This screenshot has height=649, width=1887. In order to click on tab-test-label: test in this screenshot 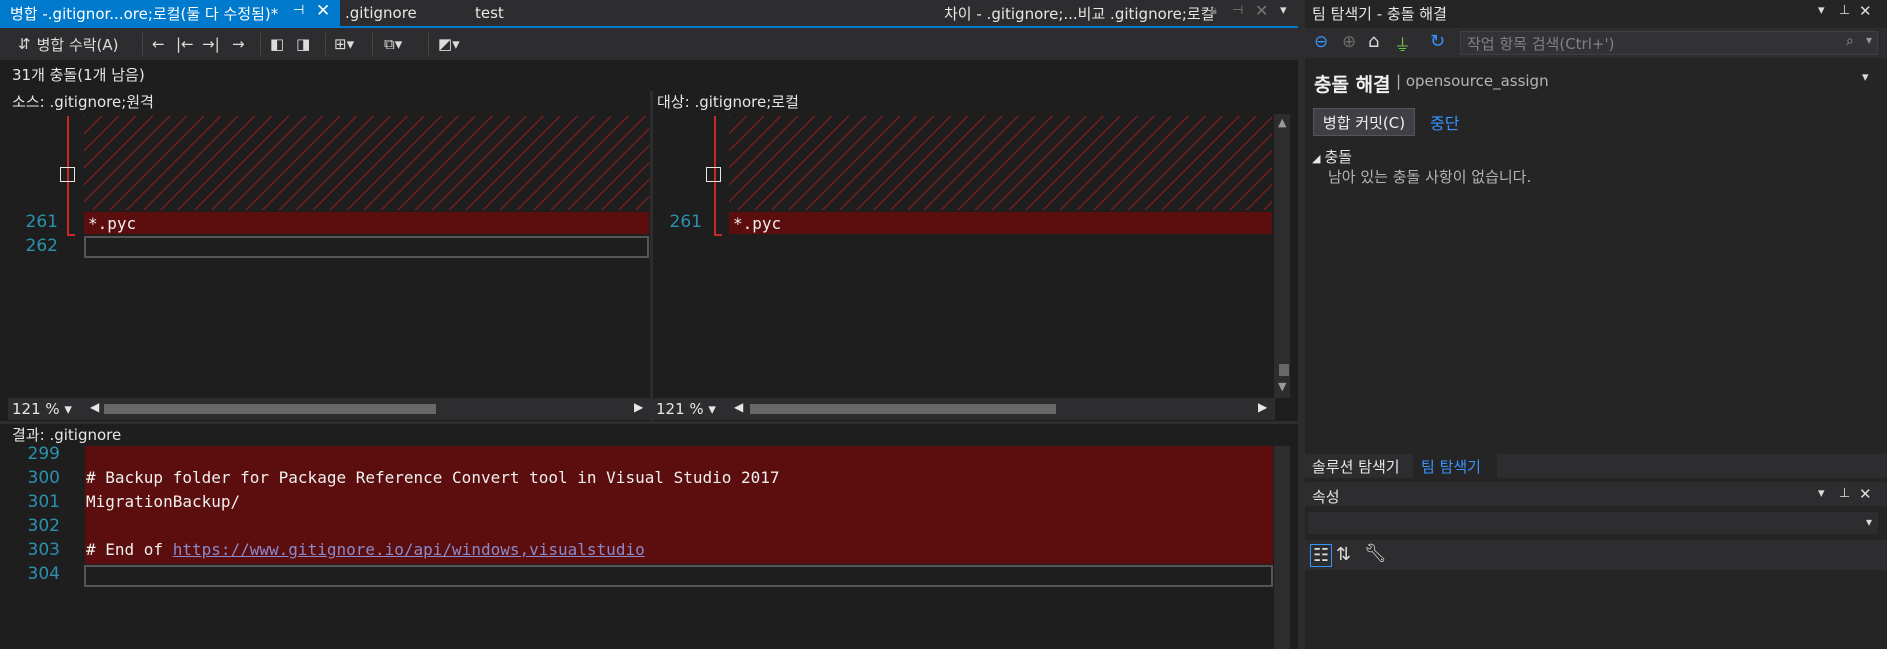, I will do `click(489, 13)`.